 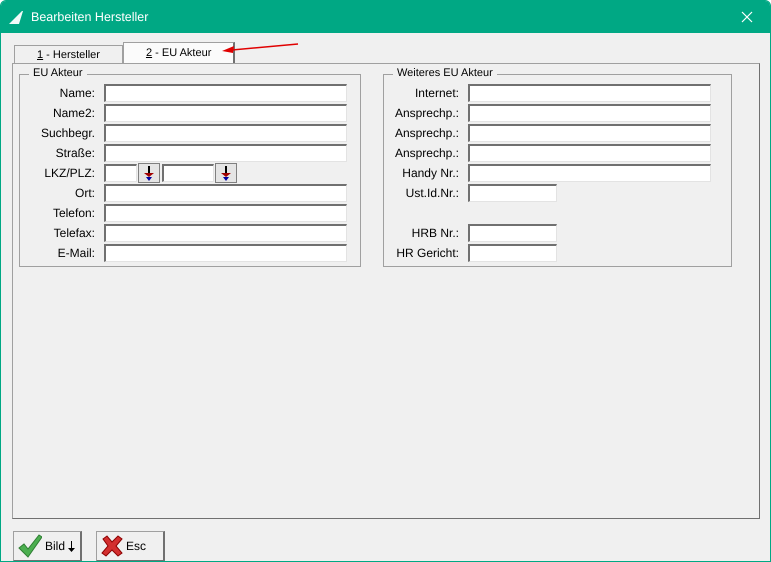 What do you see at coordinates (179, 52) in the screenshot?
I see `tab: 2 - EU Akteur` at bounding box center [179, 52].